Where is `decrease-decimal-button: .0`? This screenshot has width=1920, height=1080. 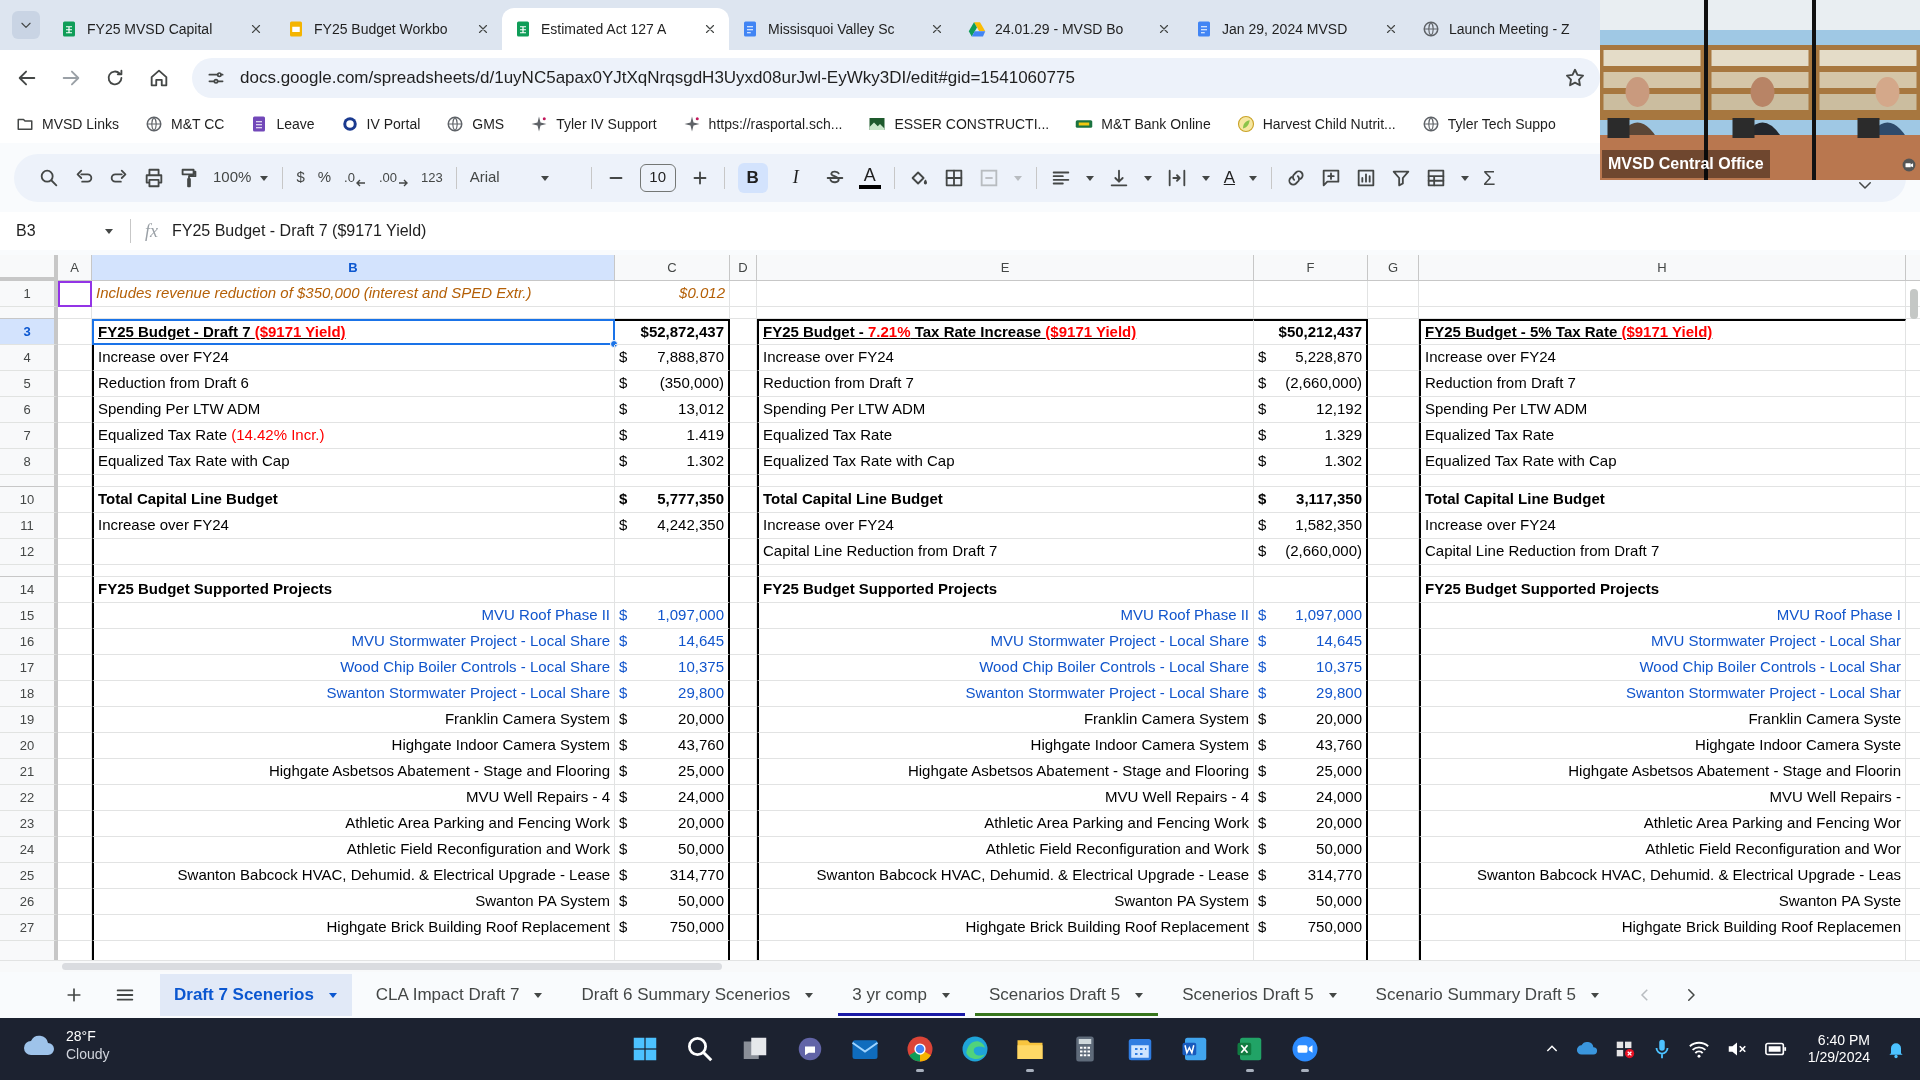 decrease-decimal-button: .0 is located at coordinates (355, 177).